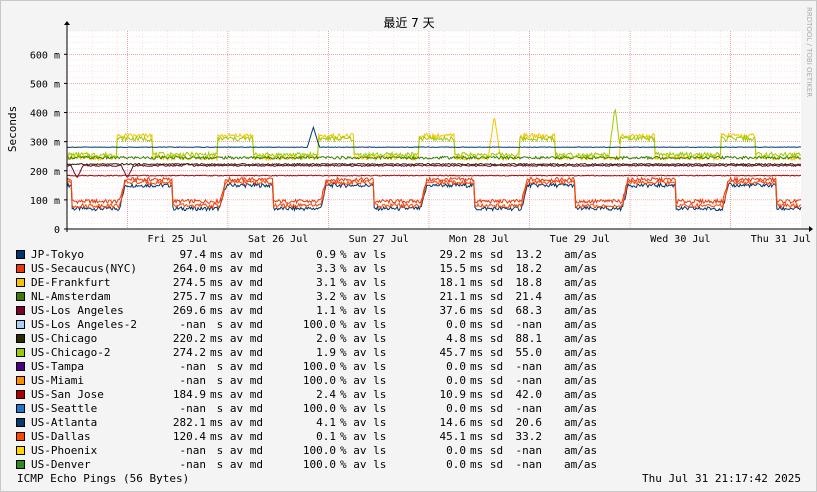 This screenshot has height=492, width=817. Describe the element at coordinates (453, 394) in the screenshot. I see `legend-avg: 10.9` at that location.